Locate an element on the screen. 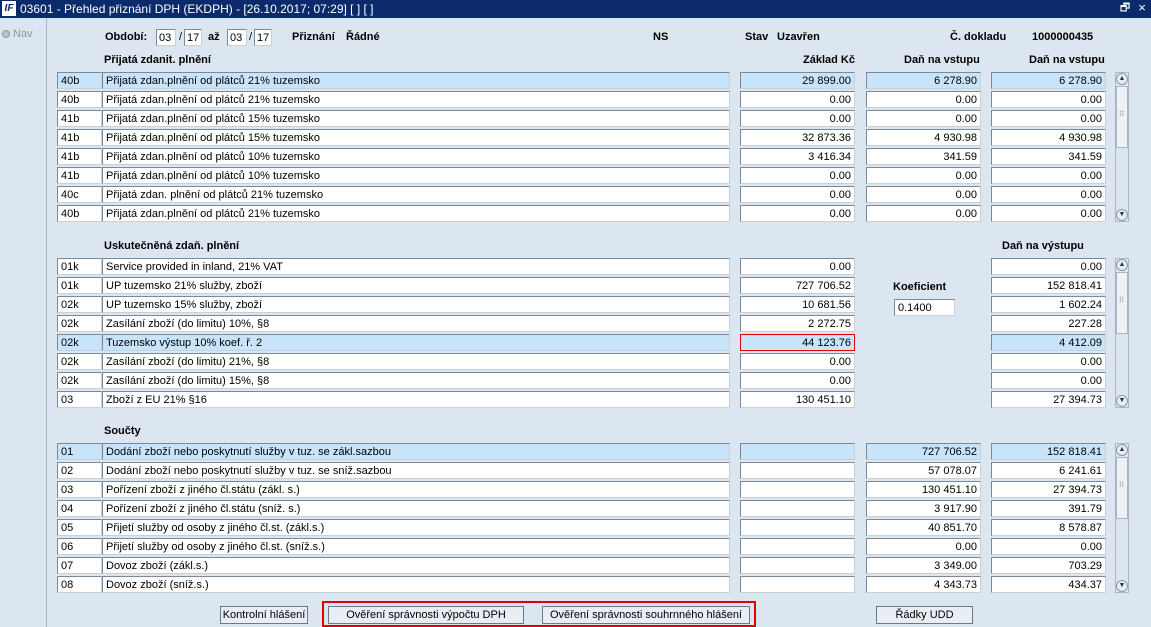 The height and width of the screenshot is (627, 1151). row-code-field: 06 is located at coordinates (79, 546).